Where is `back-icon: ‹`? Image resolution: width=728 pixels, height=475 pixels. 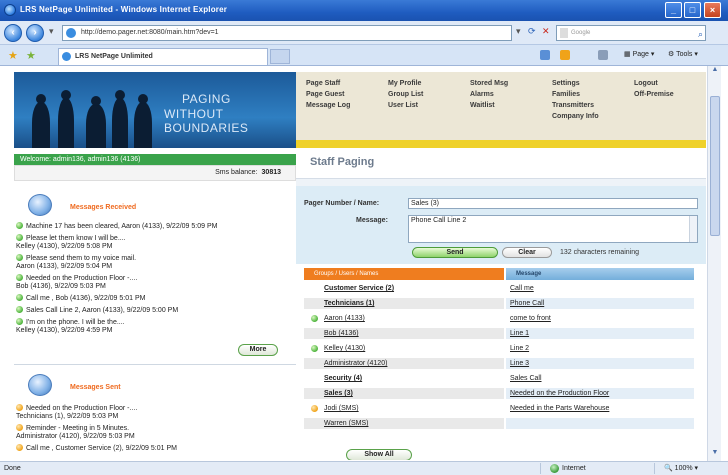 back-icon: ‹ is located at coordinates (13, 33).